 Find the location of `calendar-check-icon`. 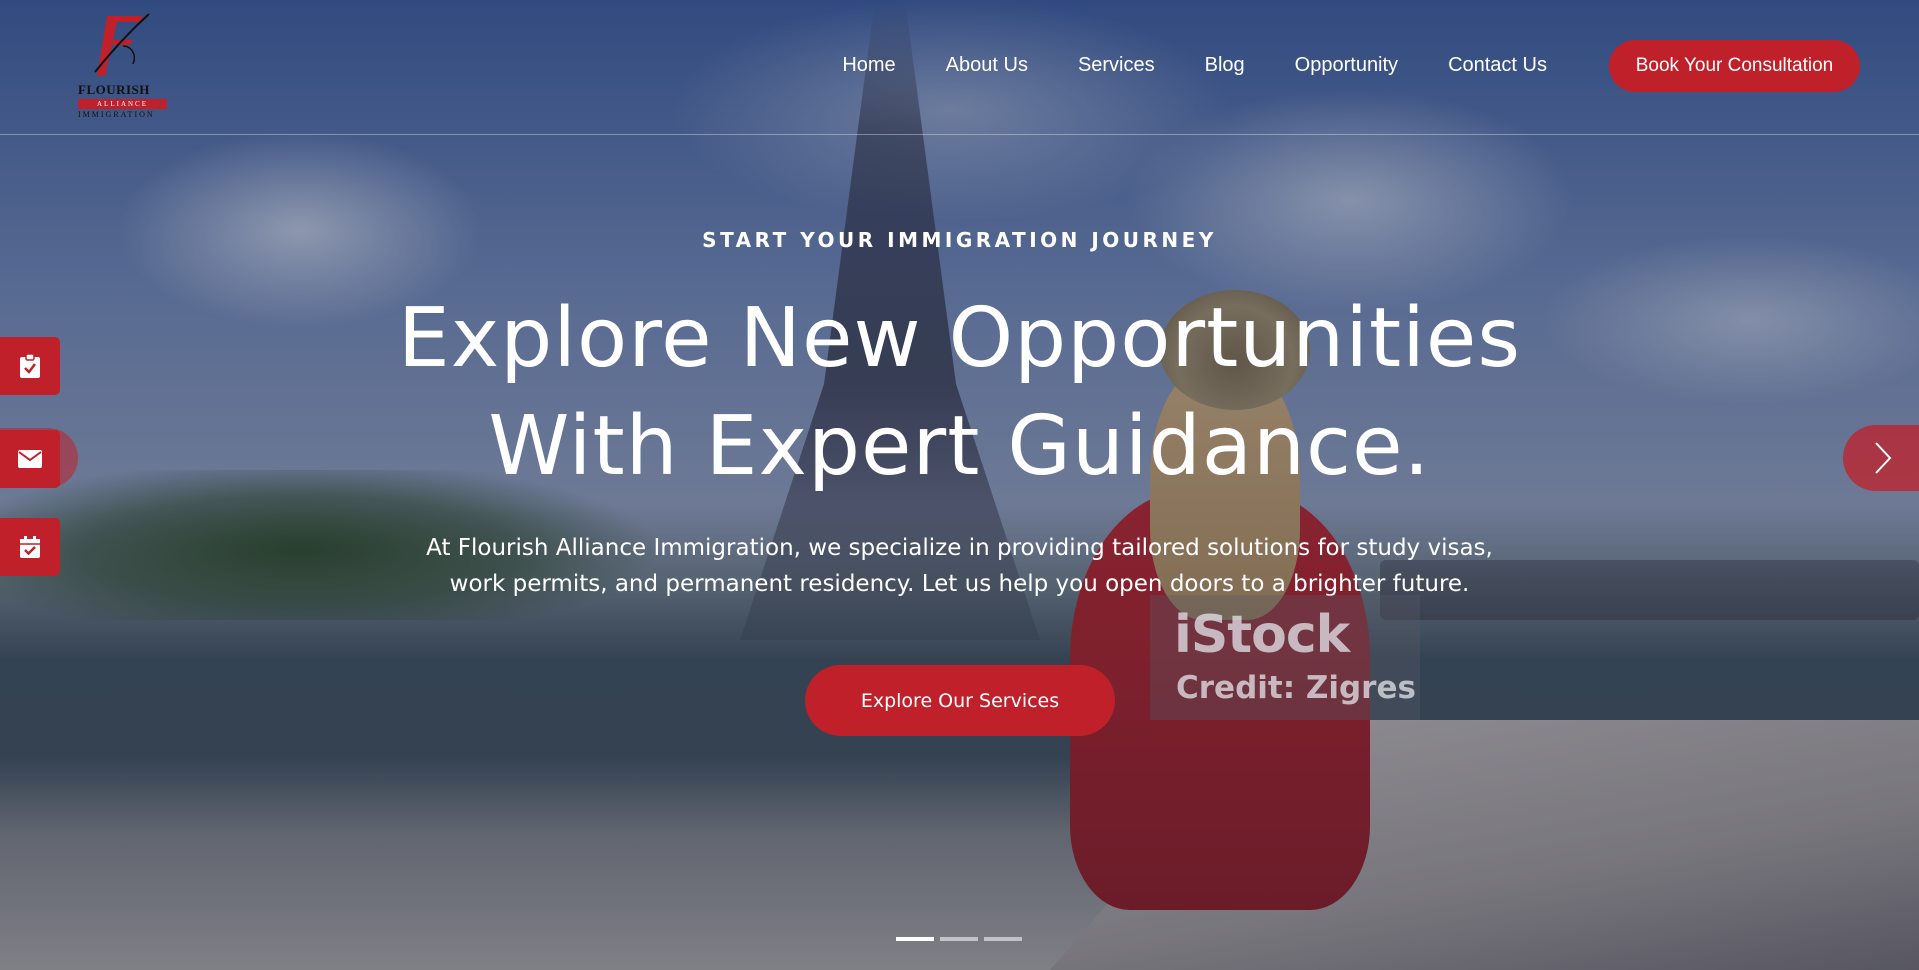

calendar-check-icon is located at coordinates (30, 547).